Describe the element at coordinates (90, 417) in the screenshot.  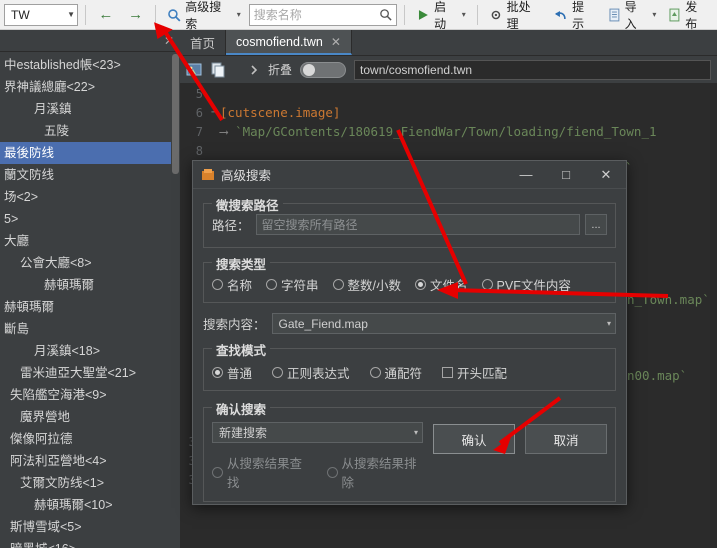
I see `tree-item: 魔界營地` at that location.